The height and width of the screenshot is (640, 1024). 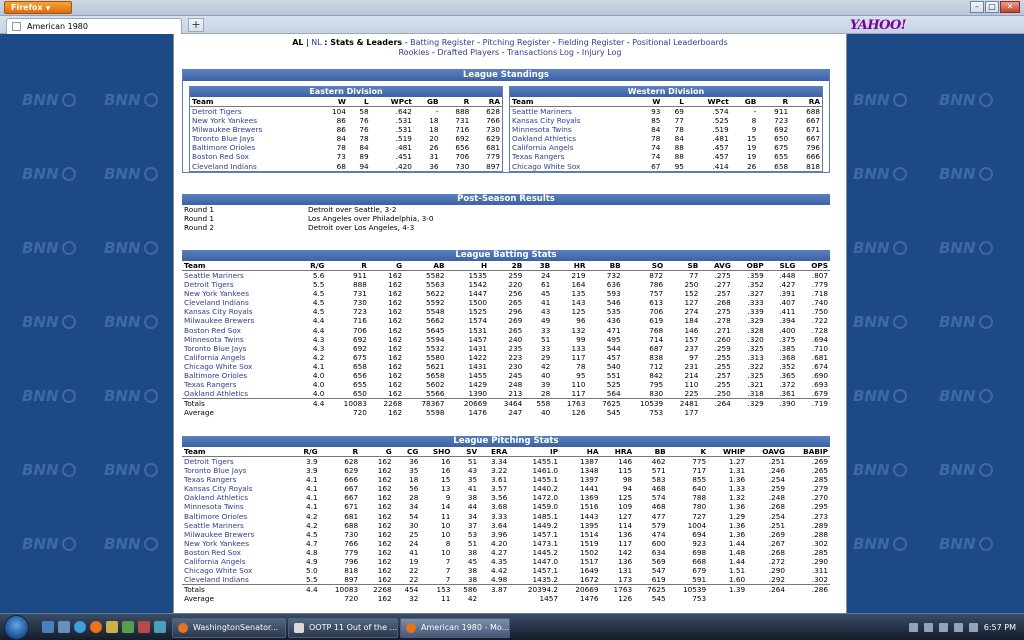 What do you see at coordinates (644, 266) in the screenshot?
I see `column-header: SO` at bounding box center [644, 266].